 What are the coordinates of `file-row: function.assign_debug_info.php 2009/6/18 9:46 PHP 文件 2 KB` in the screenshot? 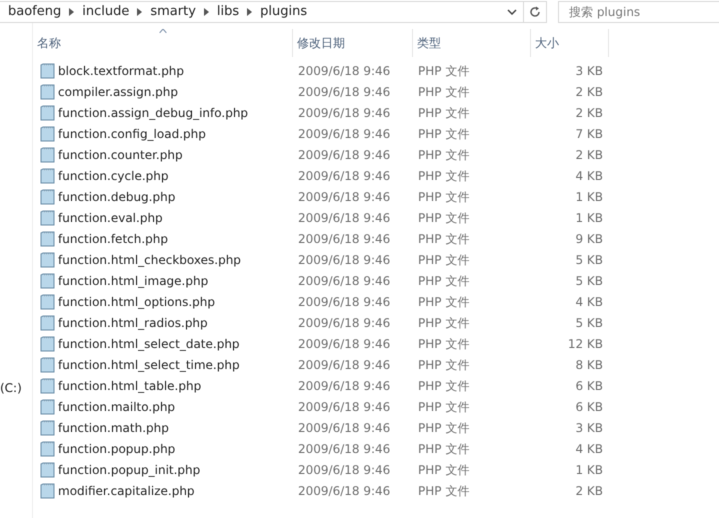 It's located at (321, 112).